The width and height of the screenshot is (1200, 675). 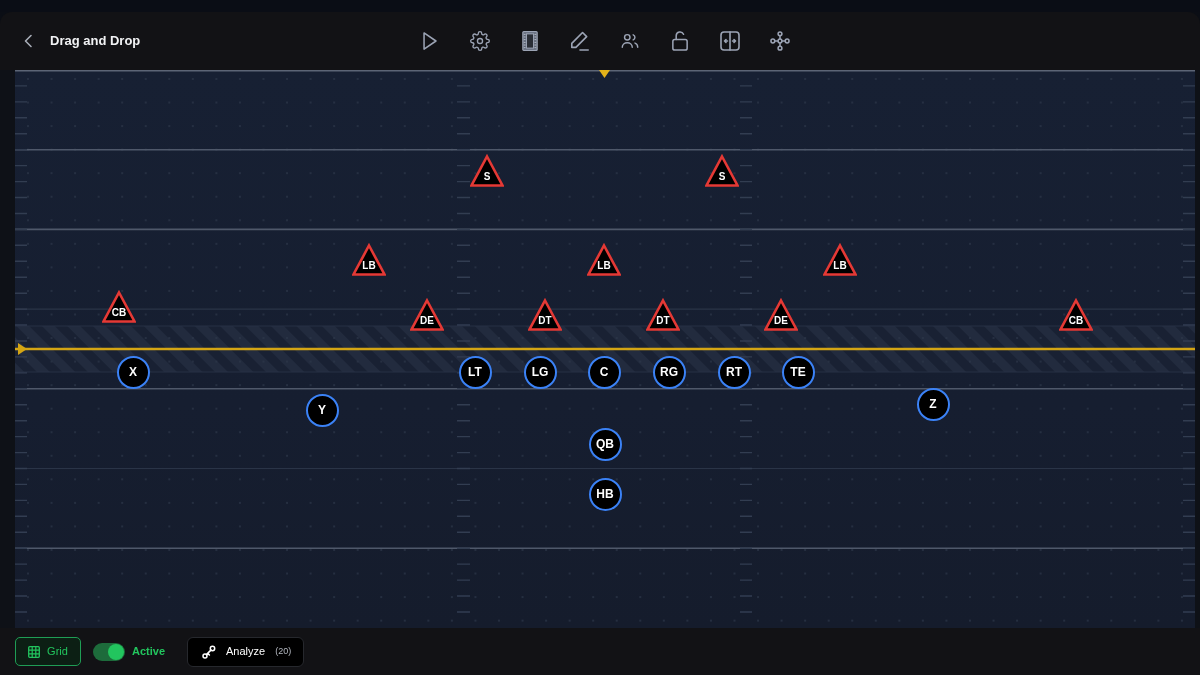 What do you see at coordinates (34, 651) in the screenshot?
I see `grid-icon` at bounding box center [34, 651].